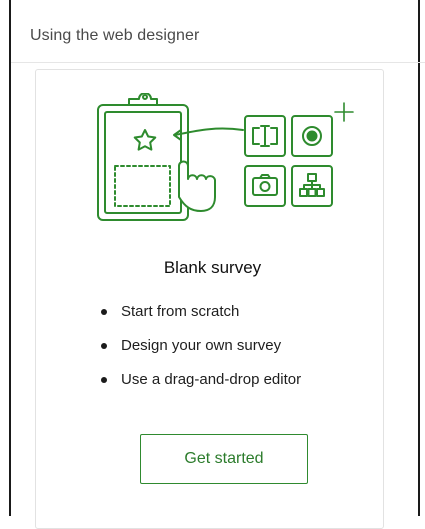 The image size is (425, 529). What do you see at coordinates (145, 140) in the screenshot?
I see `star-icon` at bounding box center [145, 140].